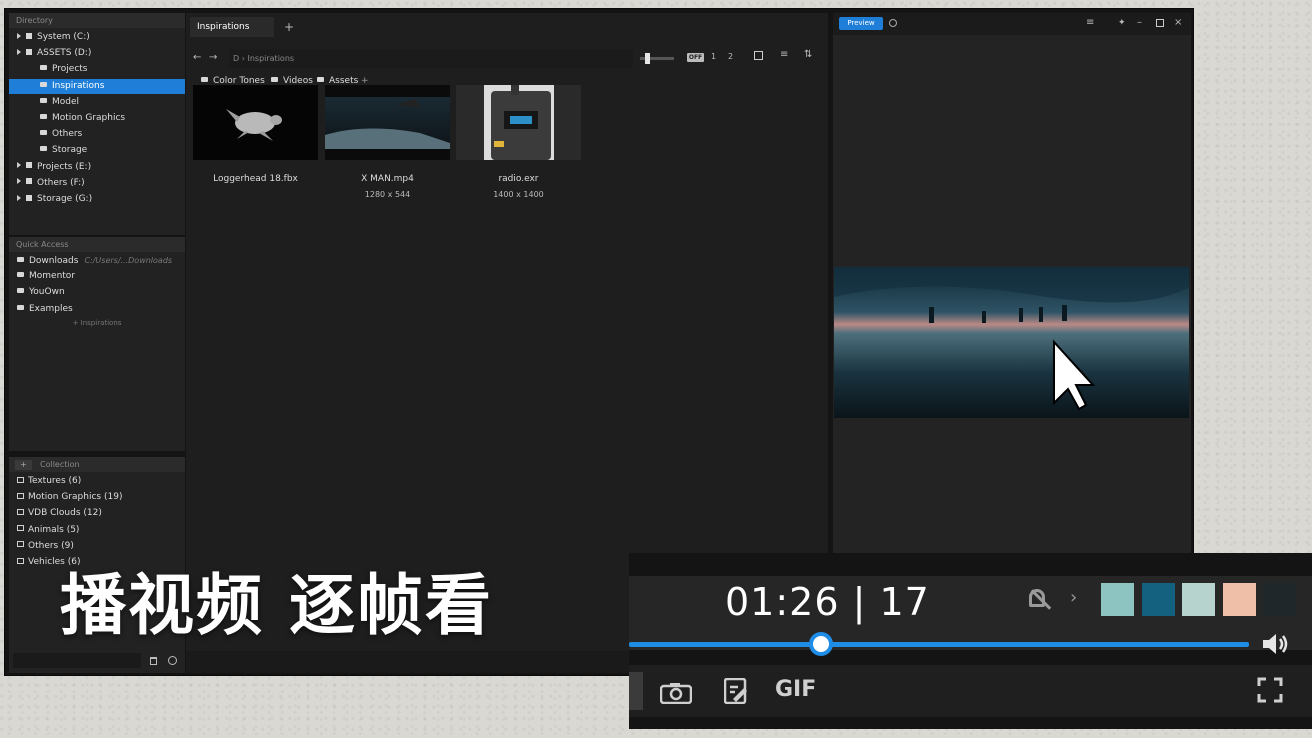 Image resolution: width=1312 pixels, height=738 pixels. Describe the element at coordinates (97, 53) in the screenshot. I see `directory-item: ASSETS (D:)` at that location.